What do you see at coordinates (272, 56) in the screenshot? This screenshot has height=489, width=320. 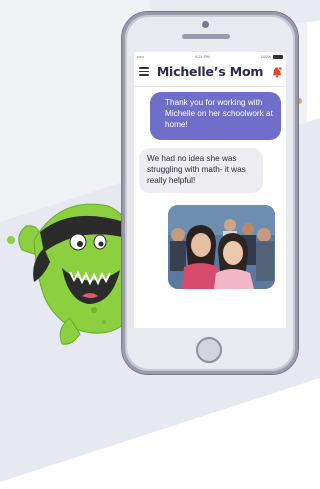 I see `status-battery: 100%` at bounding box center [272, 56].